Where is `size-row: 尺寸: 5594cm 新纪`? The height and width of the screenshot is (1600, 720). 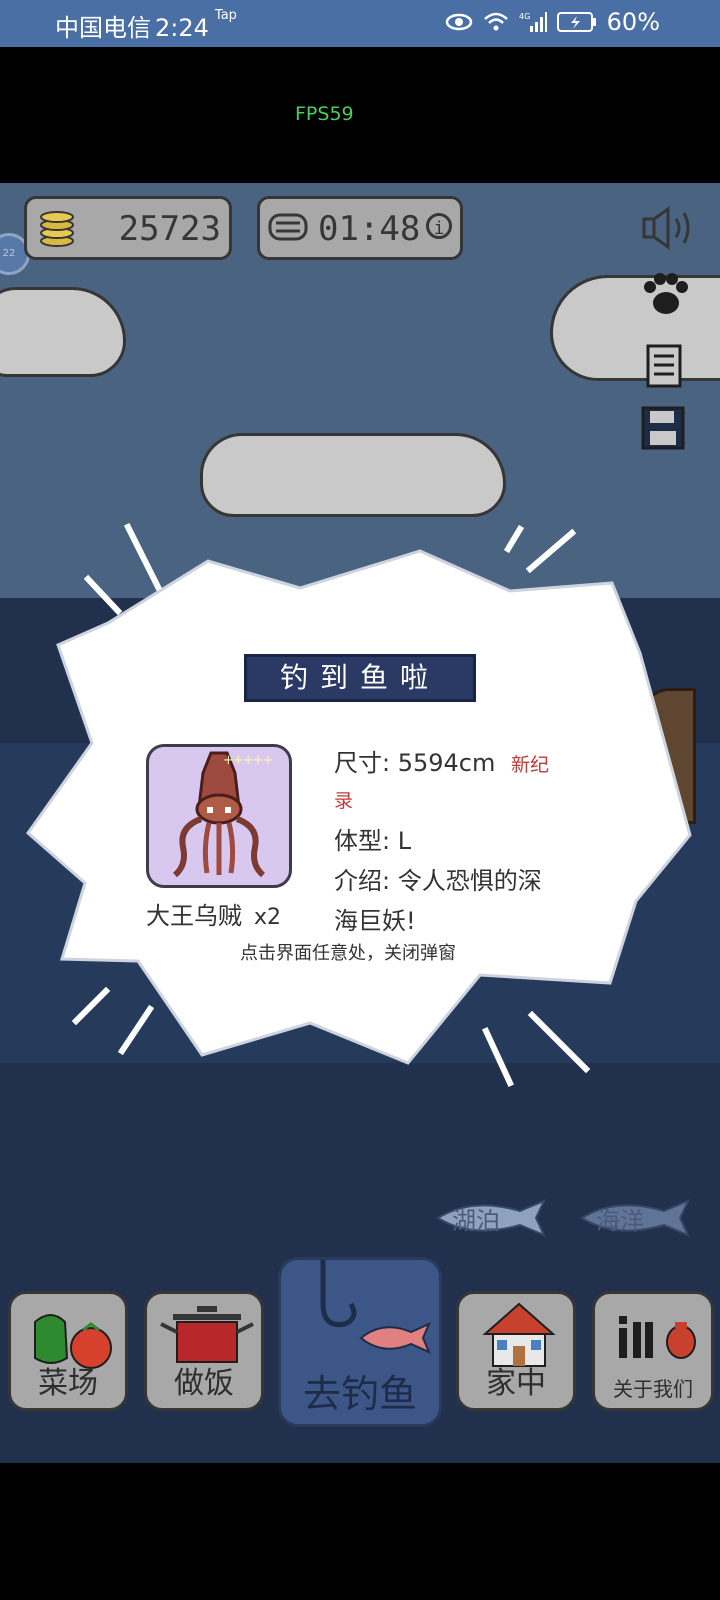 size-row: 尺寸: 5594cm 新纪 is located at coordinates (441, 760).